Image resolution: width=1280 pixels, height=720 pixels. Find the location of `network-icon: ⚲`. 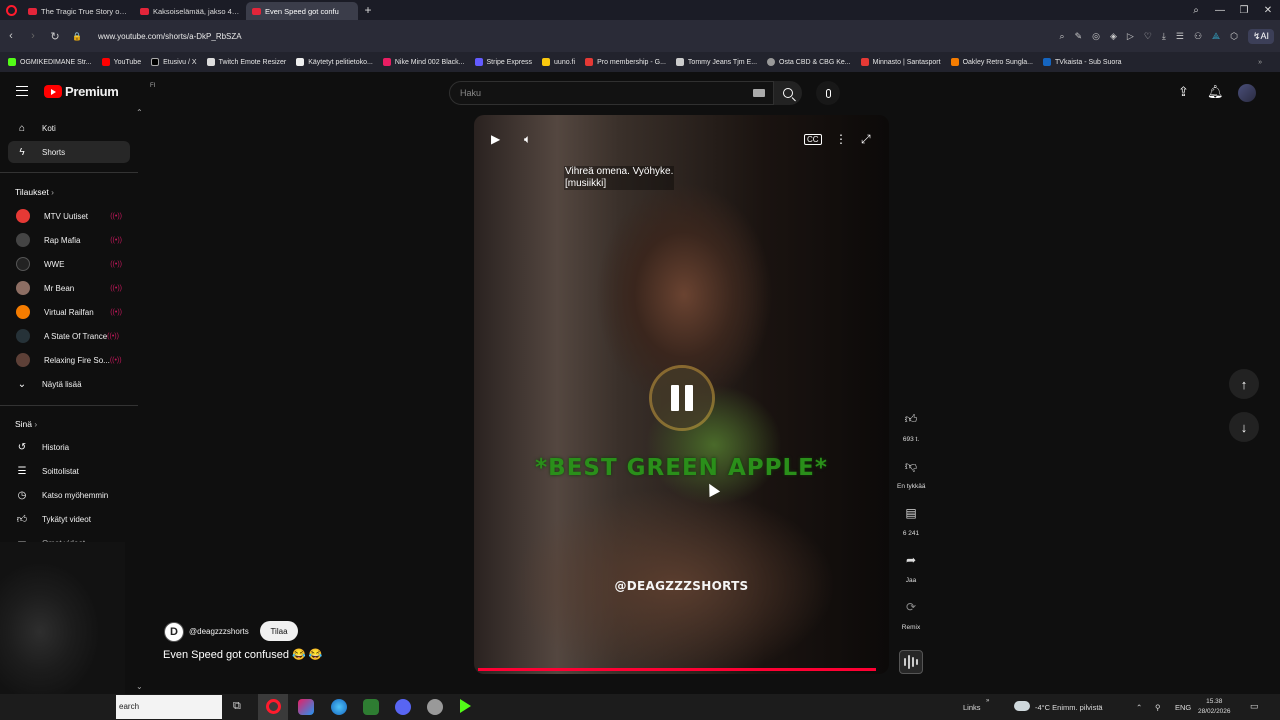

network-icon: ⚲ is located at coordinates (1158, 707).